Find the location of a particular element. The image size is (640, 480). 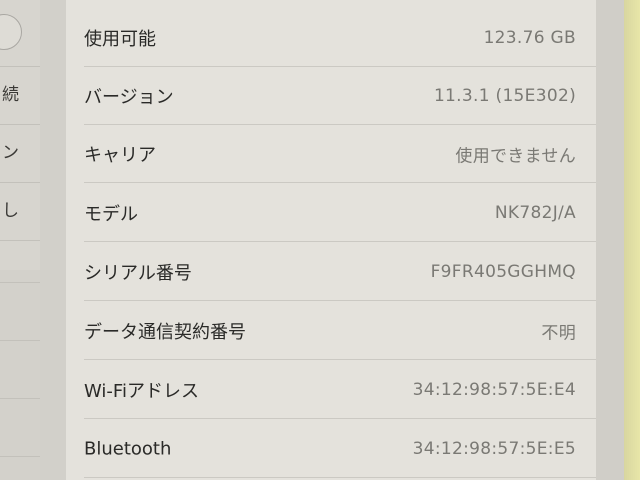

about-row-available: 使用可能 123.76 GB is located at coordinates (331, 38).